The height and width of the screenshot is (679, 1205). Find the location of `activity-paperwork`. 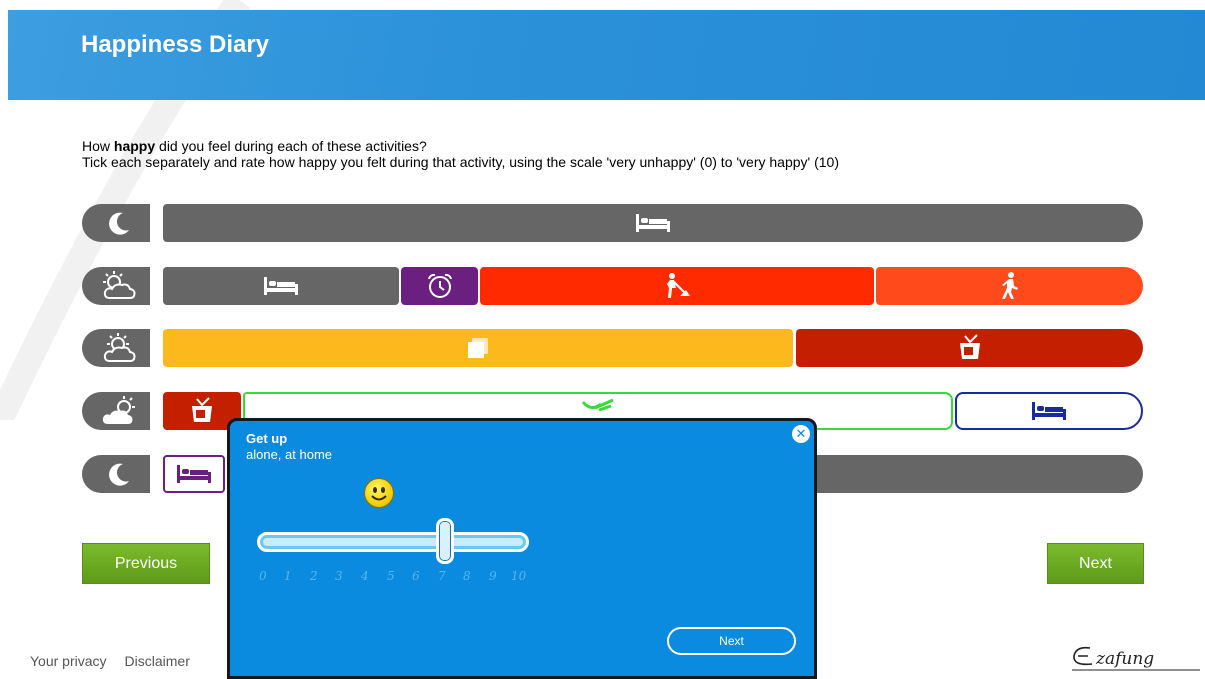

activity-paperwork is located at coordinates (478, 348).